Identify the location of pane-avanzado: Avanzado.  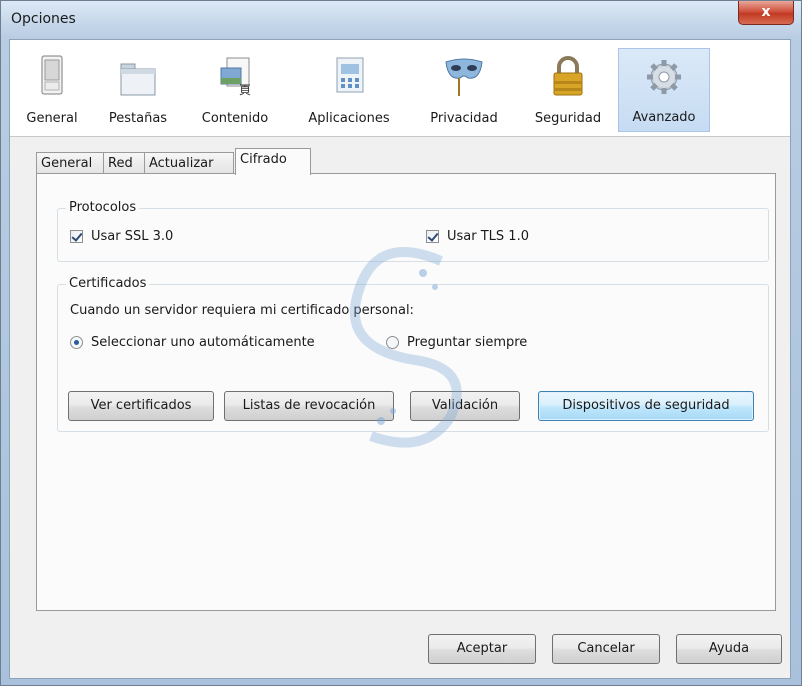
(664, 90).